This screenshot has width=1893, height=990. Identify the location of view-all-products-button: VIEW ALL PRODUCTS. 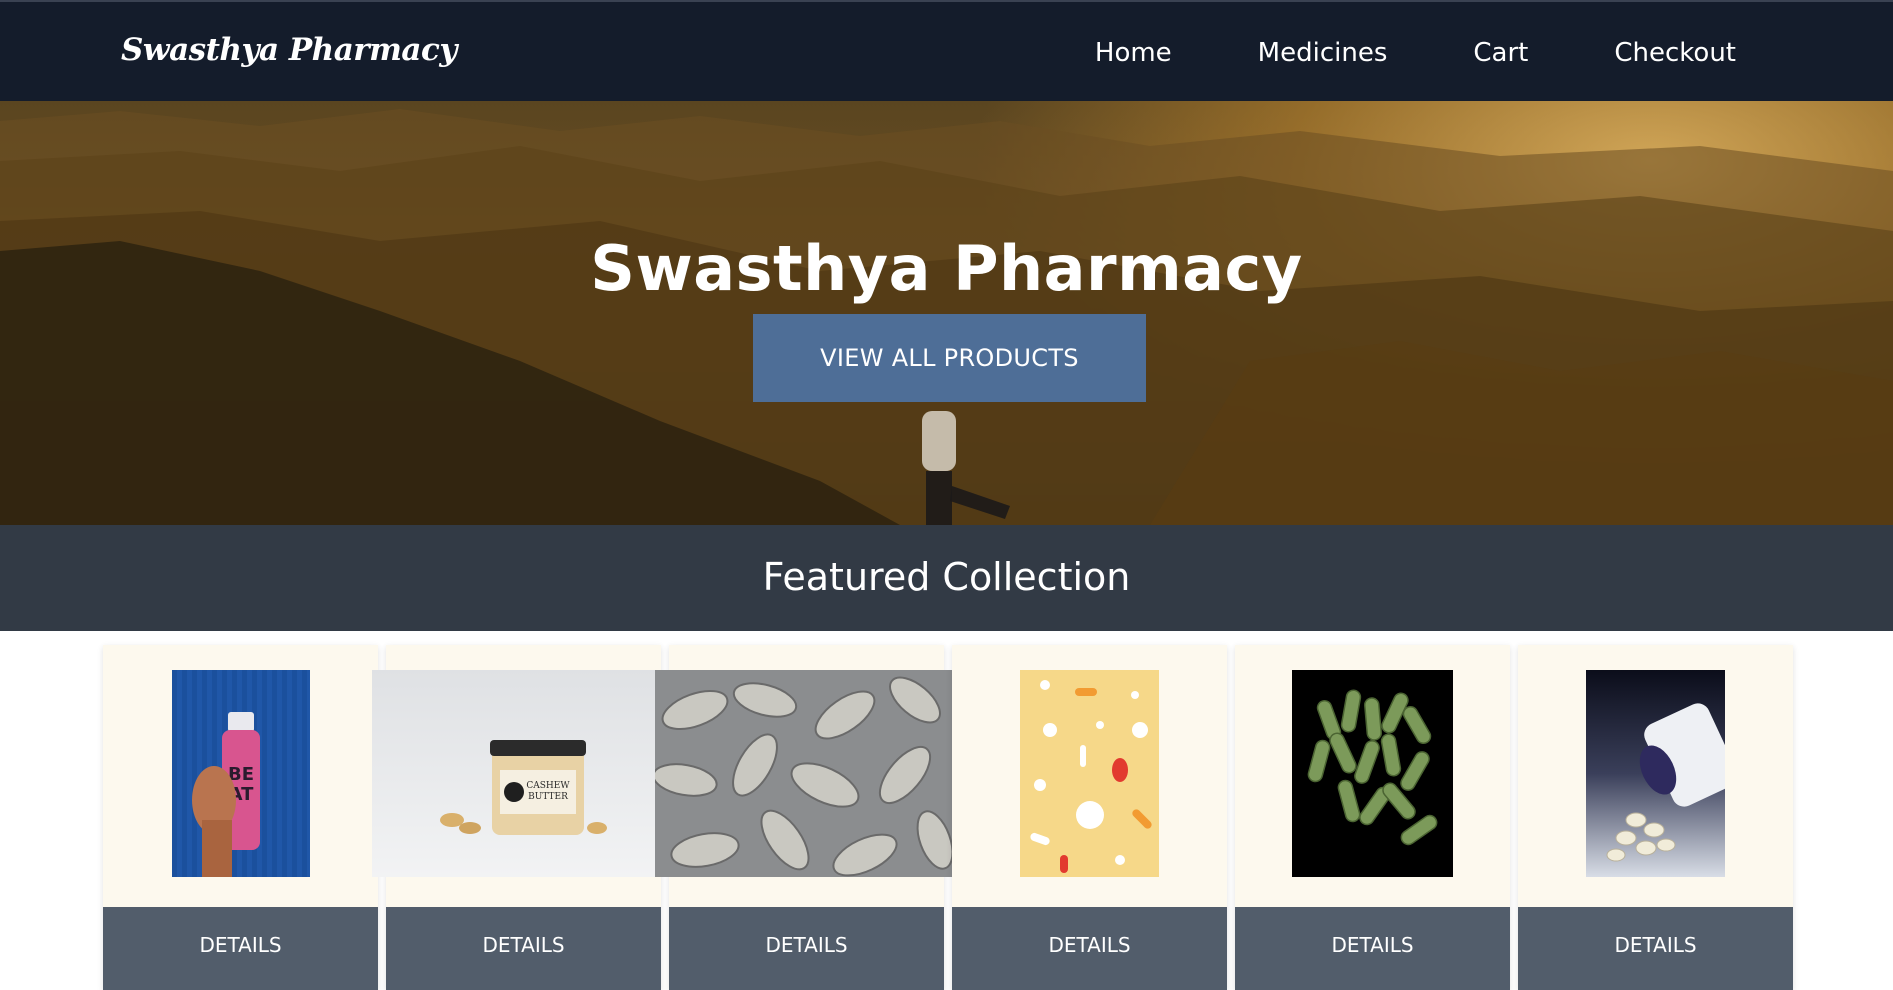
(949, 358).